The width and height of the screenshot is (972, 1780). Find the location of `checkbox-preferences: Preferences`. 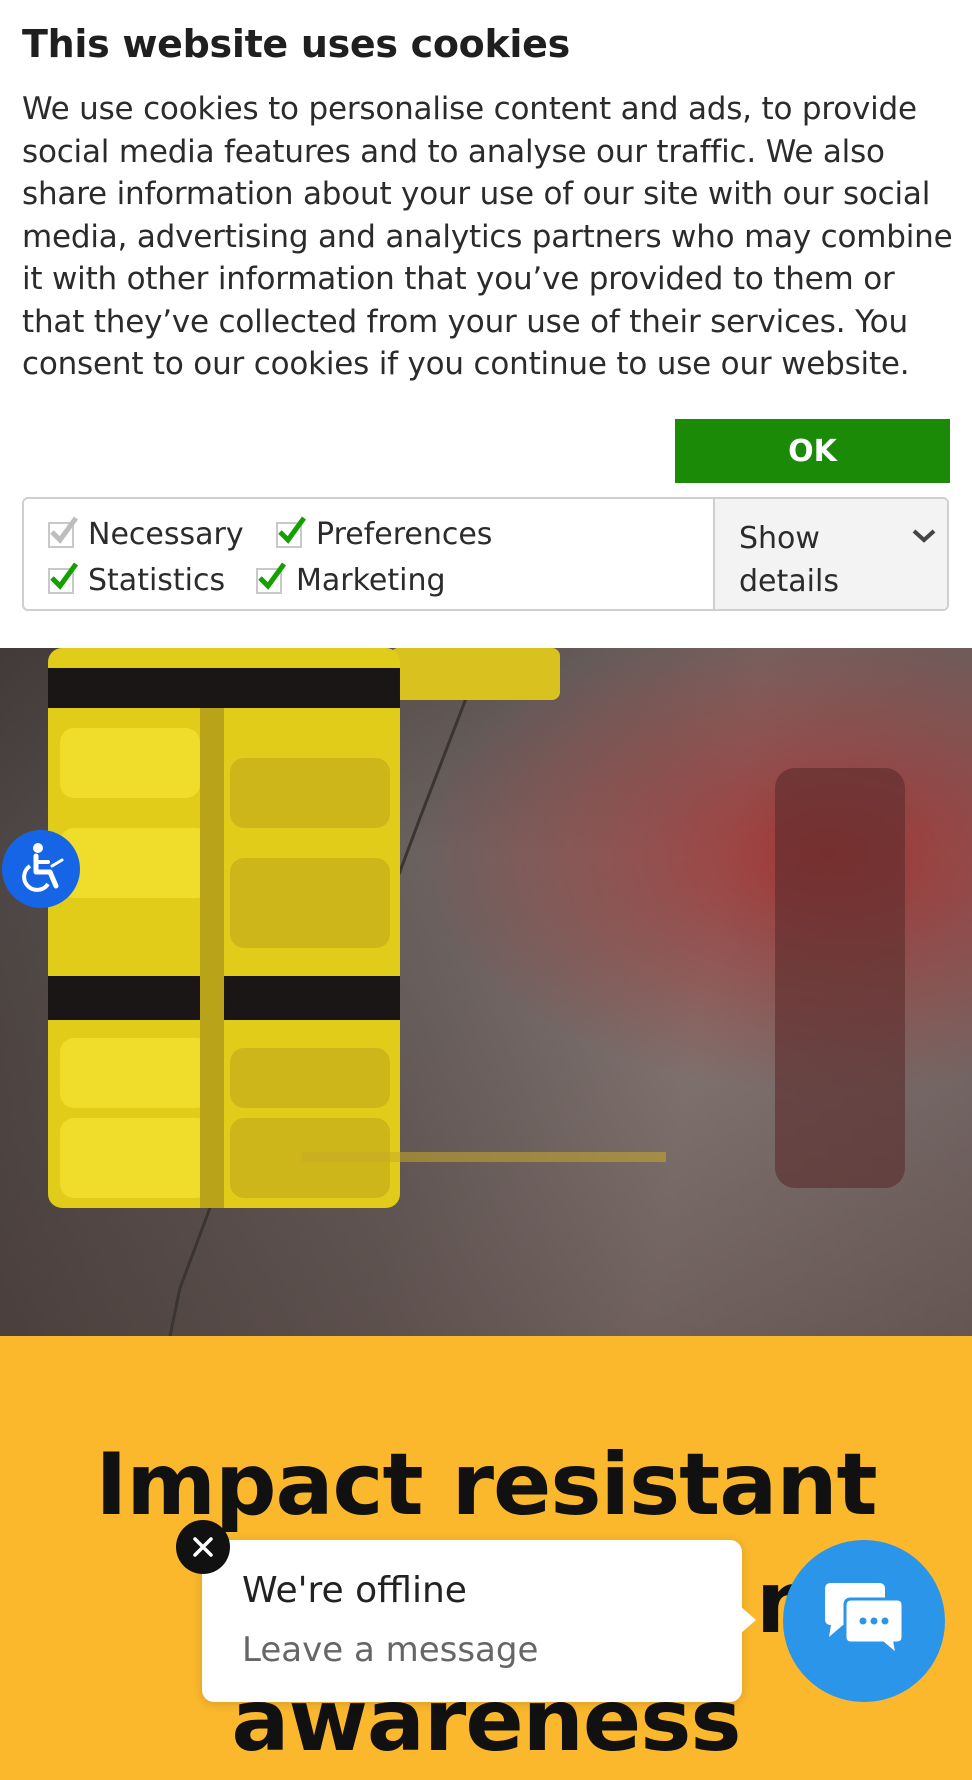

checkbox-preferences: Preferences is located at coordinates (384, 534).